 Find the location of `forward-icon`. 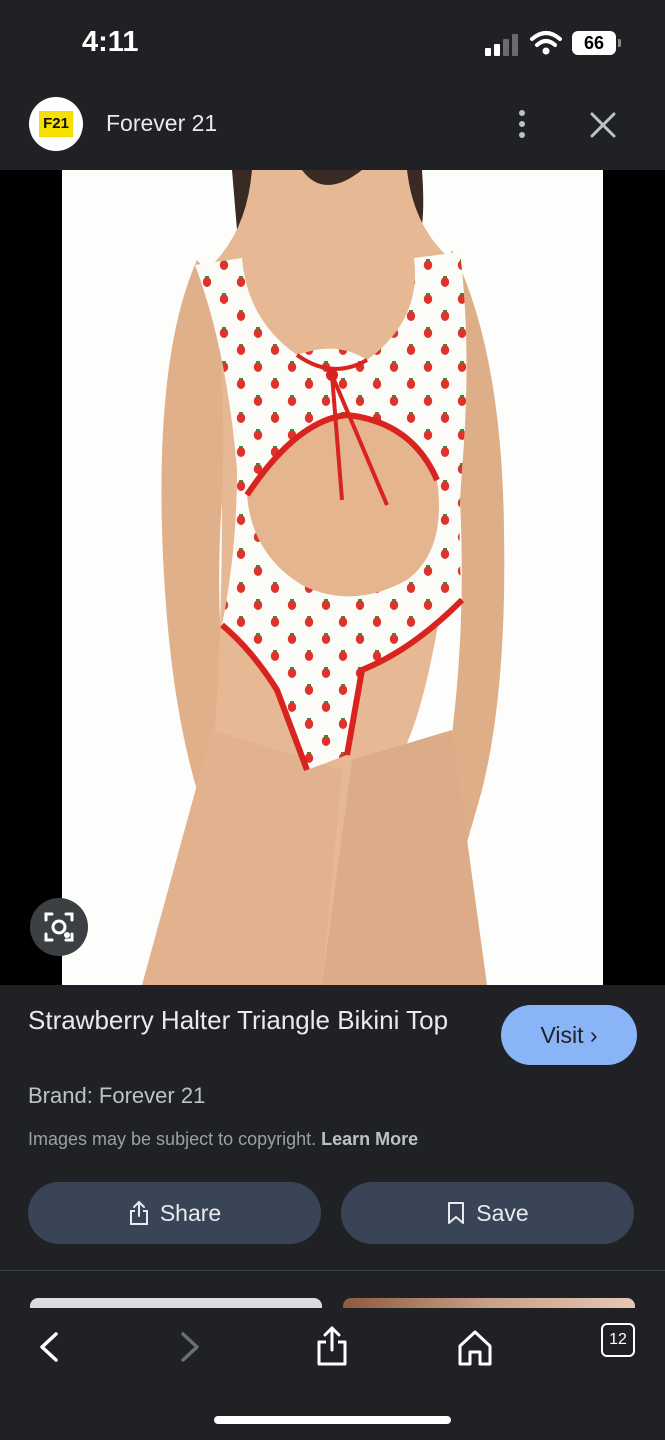

forward-icon is located at coordinates (190, 1347).